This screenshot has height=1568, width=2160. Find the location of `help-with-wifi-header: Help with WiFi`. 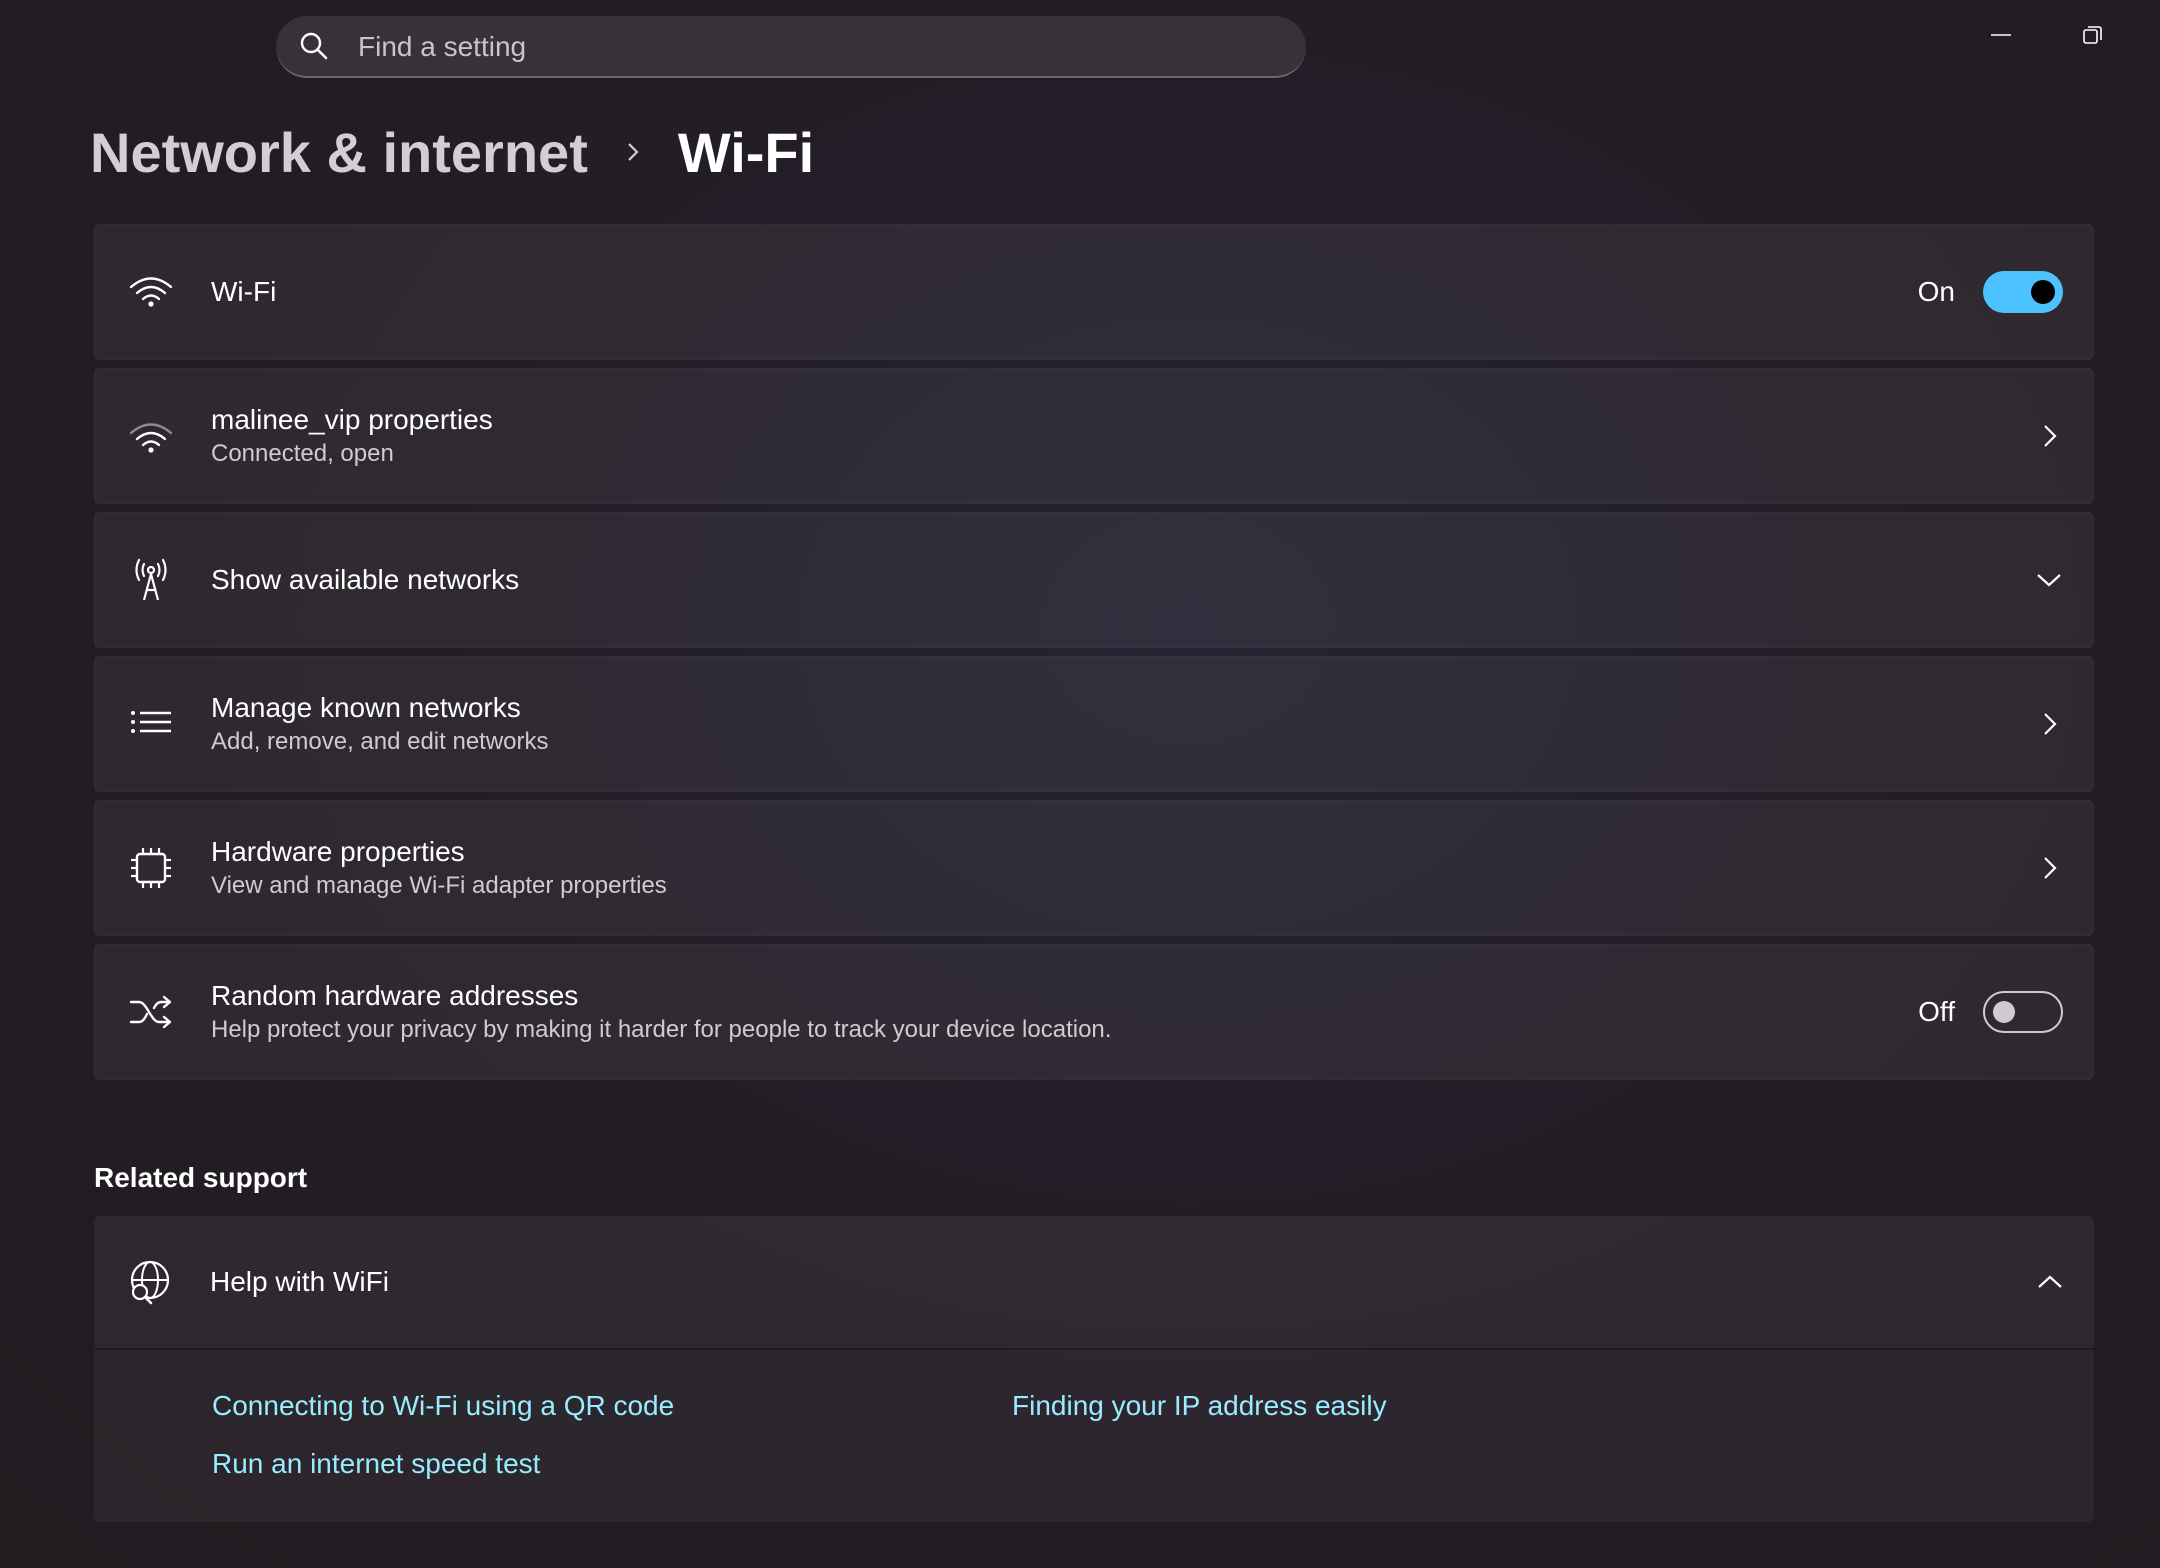

help-with-wifi-header: Help with WiFi is located at coordinates (1094, 1283).